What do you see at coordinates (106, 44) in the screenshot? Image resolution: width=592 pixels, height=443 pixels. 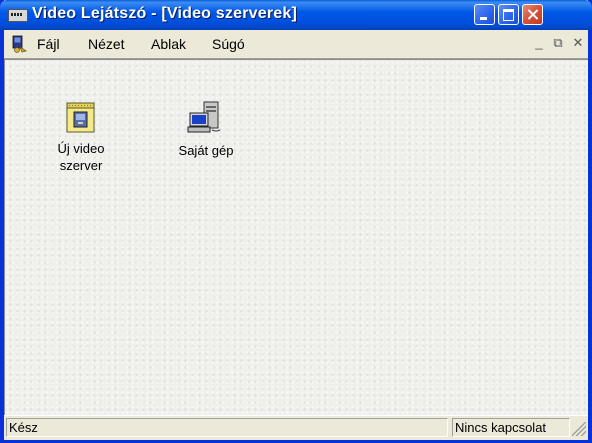 I see `menu-view: Nézet` at bounding box center [106, 44].